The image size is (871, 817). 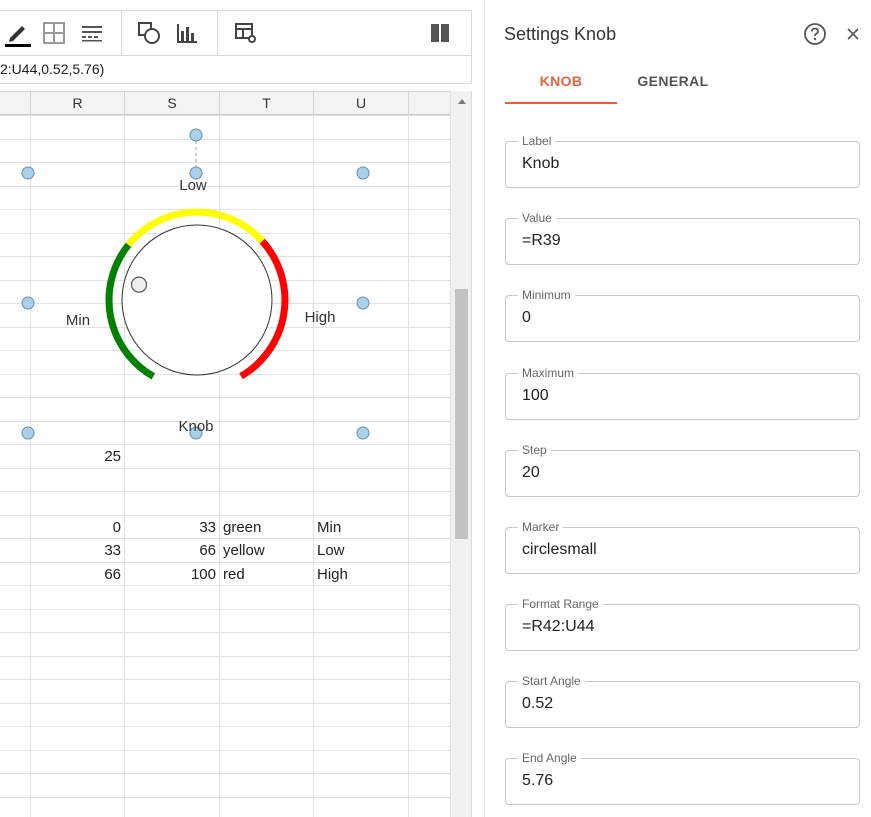 I want to click on bar-chart-icon, so click(x=187, y=33).